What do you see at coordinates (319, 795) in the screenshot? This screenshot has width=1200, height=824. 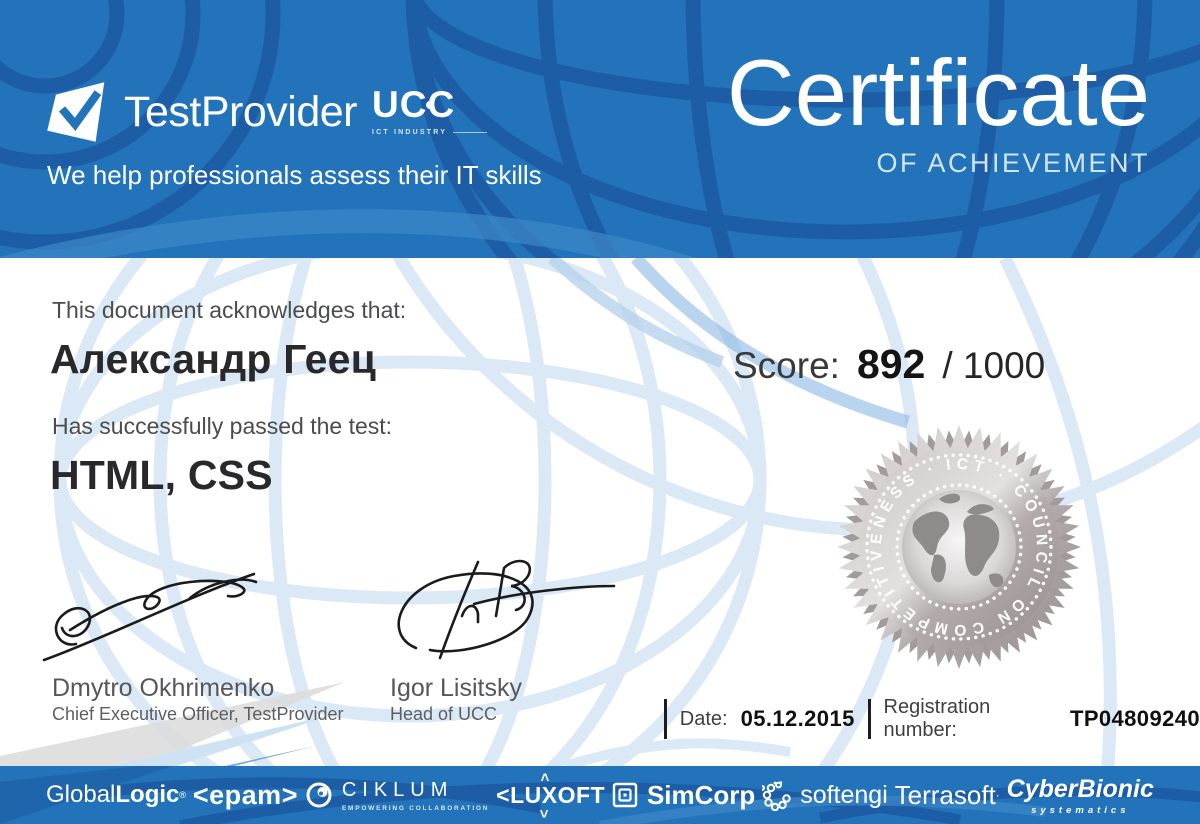 I see `ciklum-circle-icon` at bounding box center [319, 795].